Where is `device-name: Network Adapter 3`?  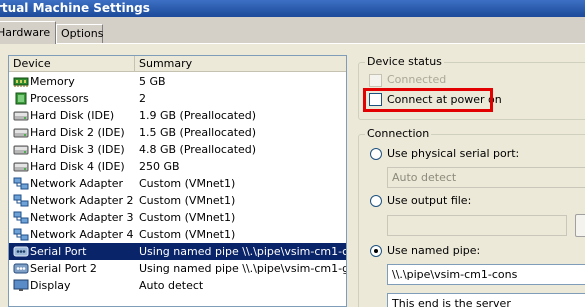
device-name: Network Adapter 3 is located at coordinates (82, 217).